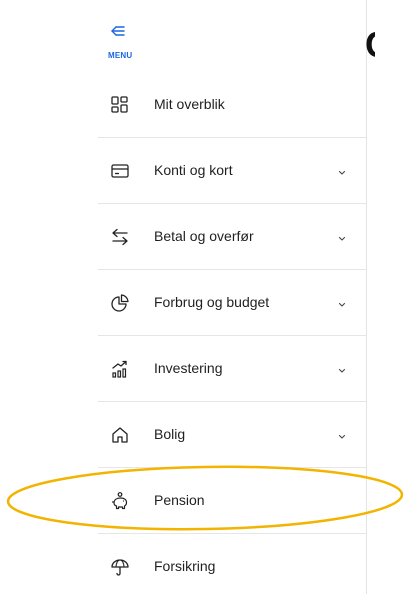  What do you see at coordinates (212, 302) in the screenshot?
I see `nav-item-label: Forbrug og budget` at bounding box center [212, 302].